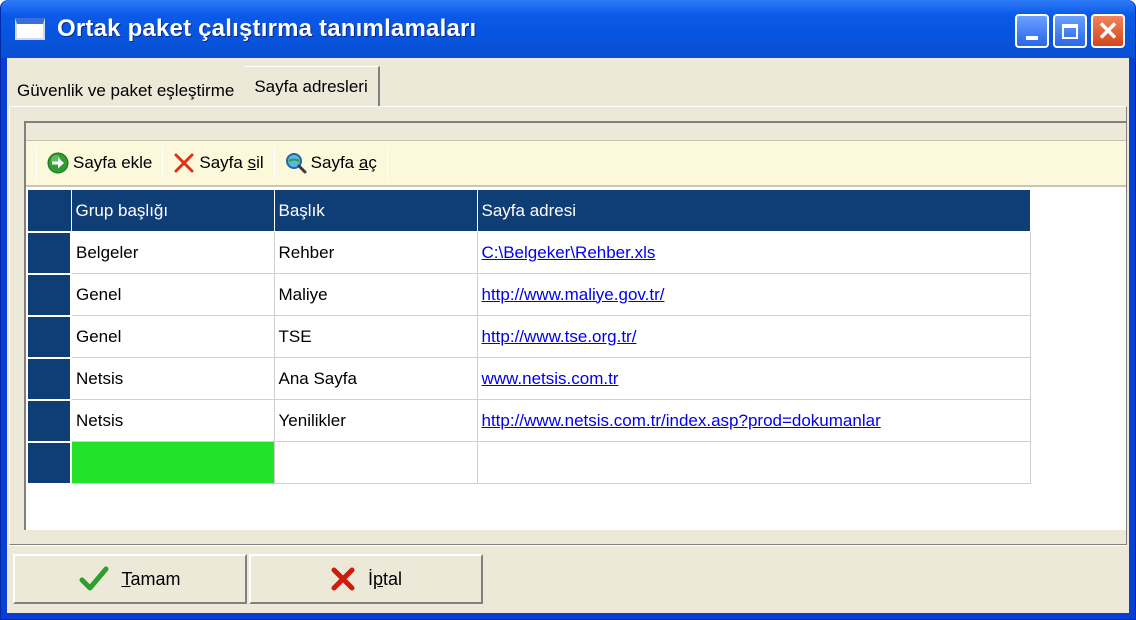 Image resolution: width=1136 pixels, height=620 pixels. Describe the element at coordinates (559, 336) in the screenshot. I see `url-link: http://www.tse.org.tr/` at that location.